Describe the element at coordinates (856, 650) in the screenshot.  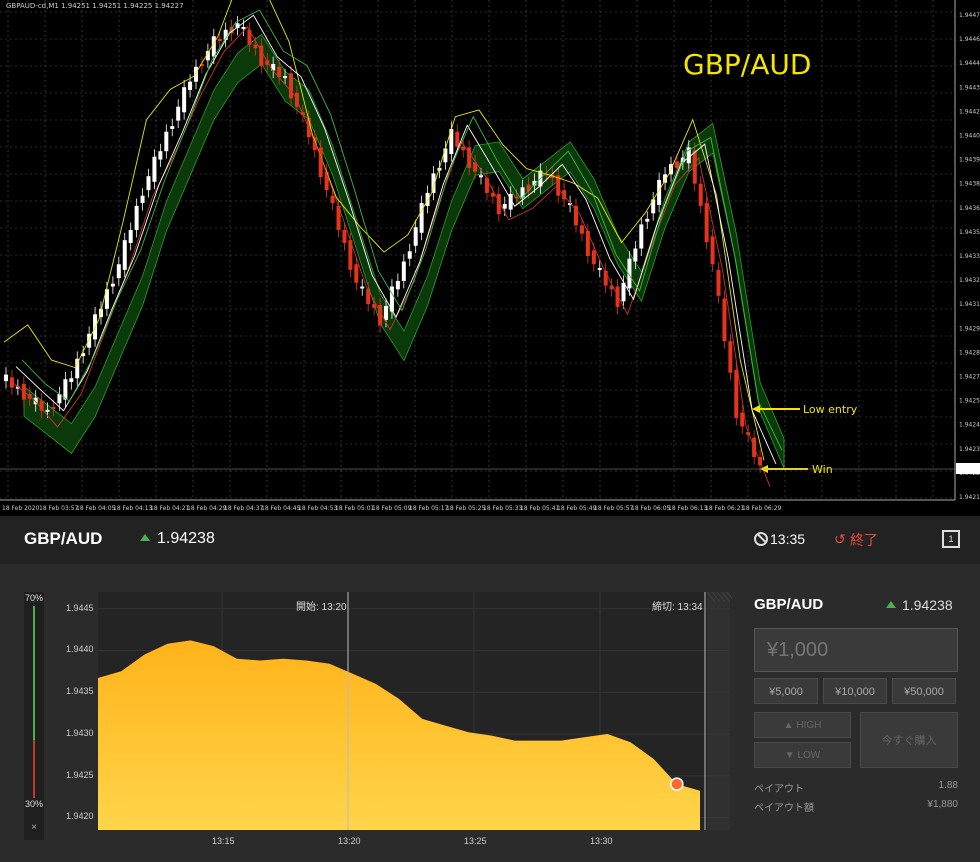
I see `amount-input` at that location.